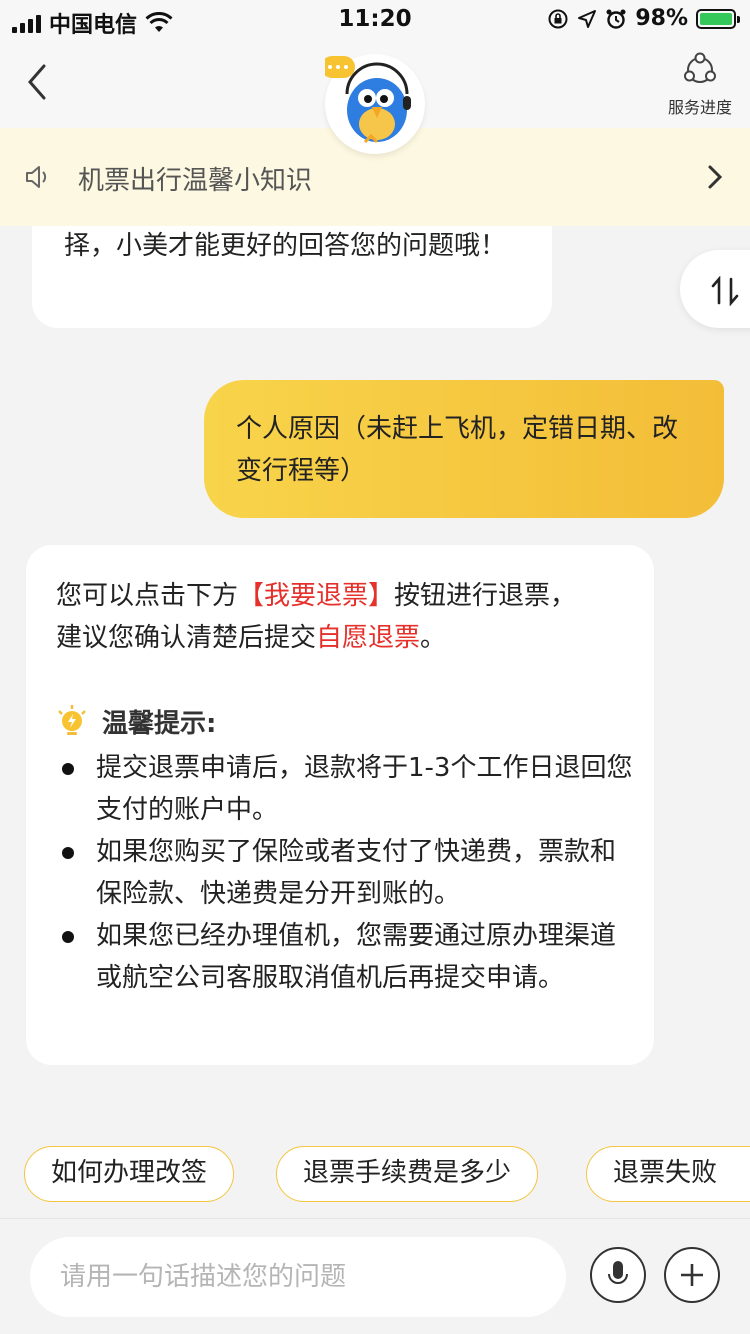 This screenshot has height=1334, width=750. I want to click on quick-reply-chip: 退票手续费是多少, so click(407, 1174).